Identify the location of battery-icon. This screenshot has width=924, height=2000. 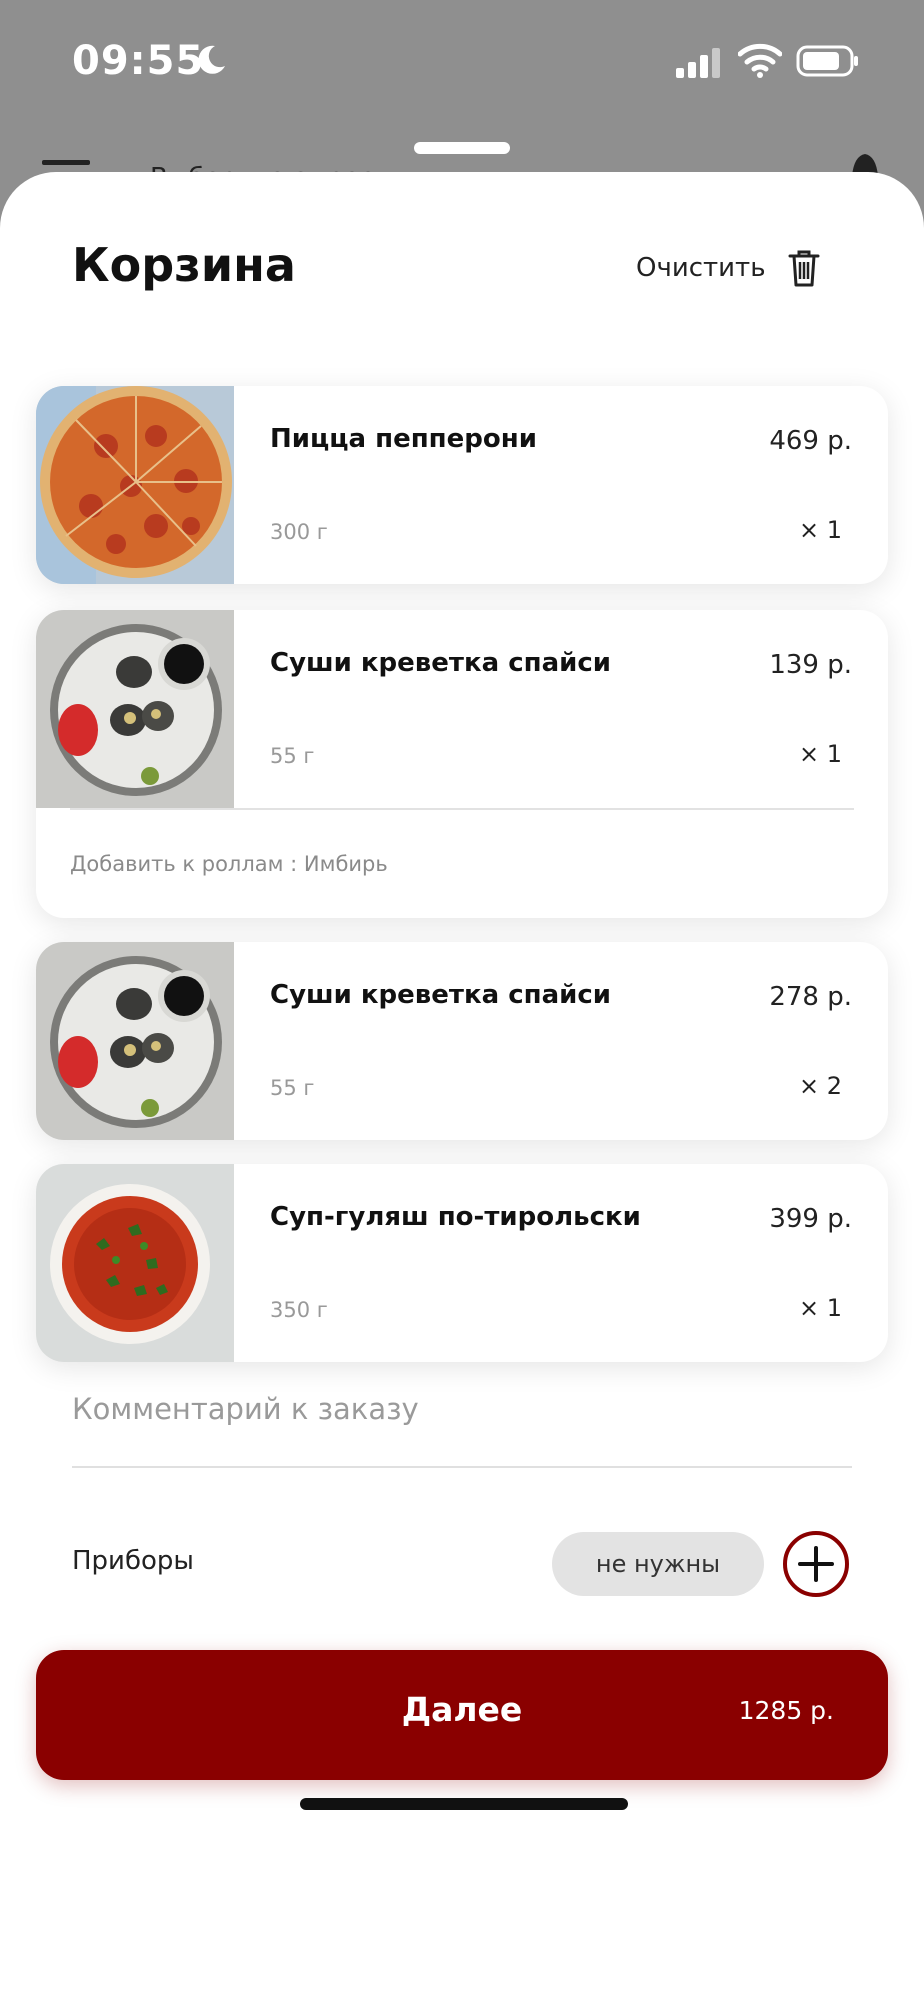
(827, 61).